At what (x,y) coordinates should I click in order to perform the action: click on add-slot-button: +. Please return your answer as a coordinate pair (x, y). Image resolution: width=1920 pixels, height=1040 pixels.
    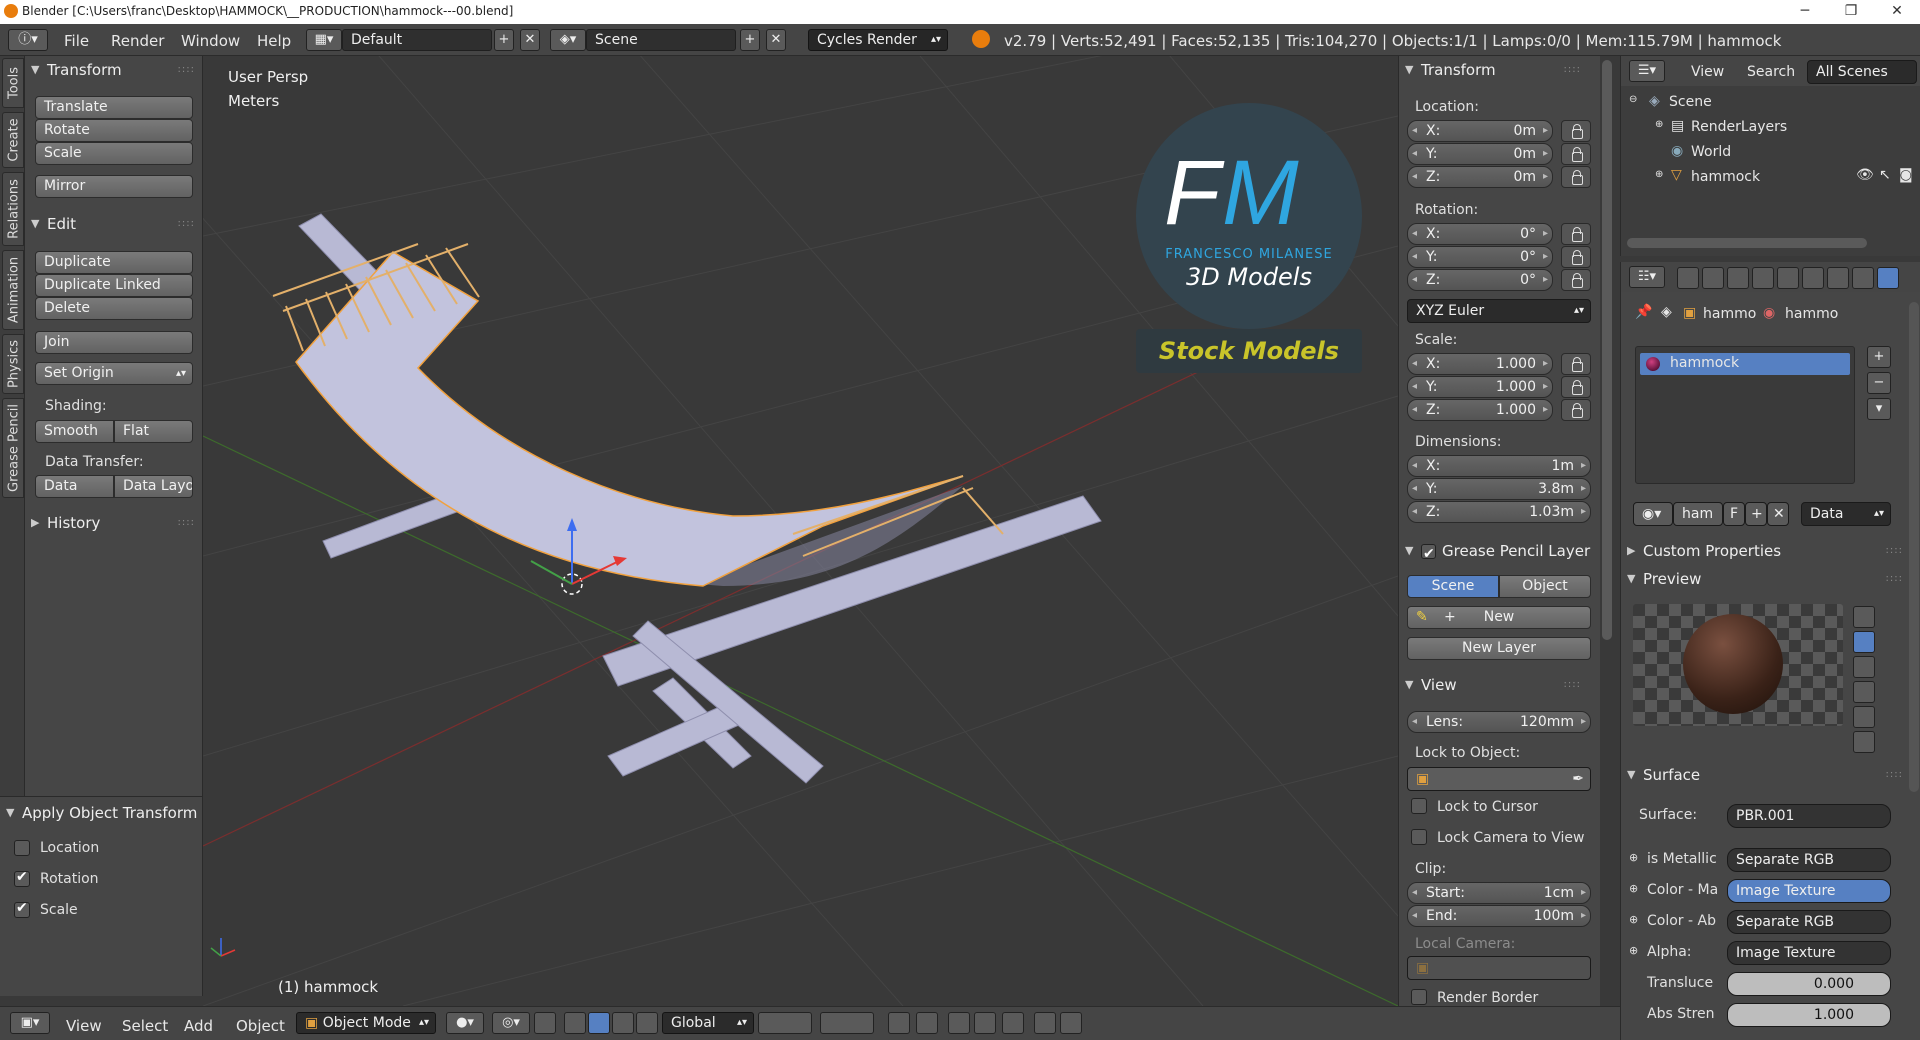
    Looking at the image, I should click on (1879, 357).